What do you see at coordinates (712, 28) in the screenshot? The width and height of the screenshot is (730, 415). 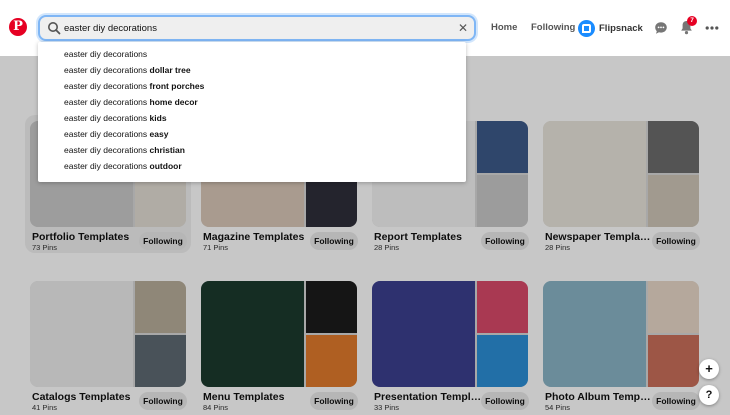 I see `more-options-icon` at bounding box center [712, 28].